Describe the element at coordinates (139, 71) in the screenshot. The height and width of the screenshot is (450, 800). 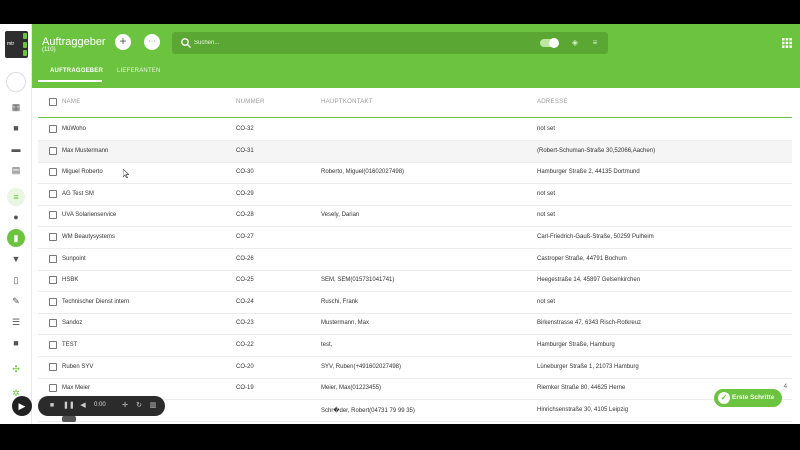
I see `tab-lieferanten: LIEFERANTEN` at that location.